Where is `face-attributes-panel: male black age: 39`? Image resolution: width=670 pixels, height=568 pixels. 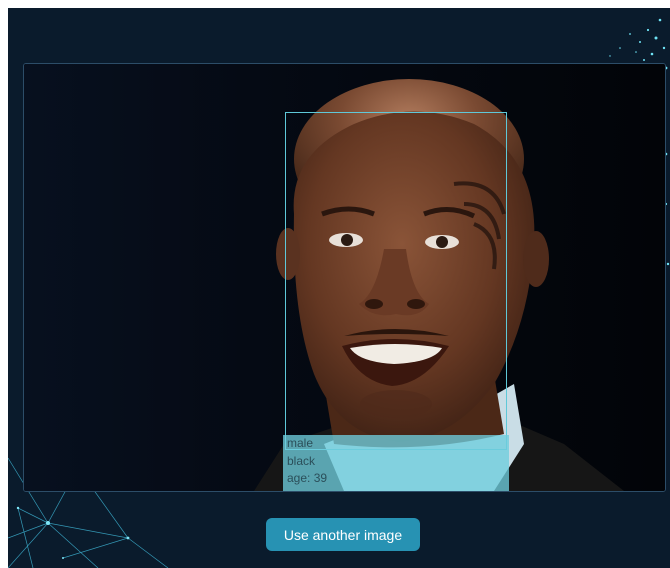
face-attributes-panel: male black age: 39 is located at coordinates (396, 463).